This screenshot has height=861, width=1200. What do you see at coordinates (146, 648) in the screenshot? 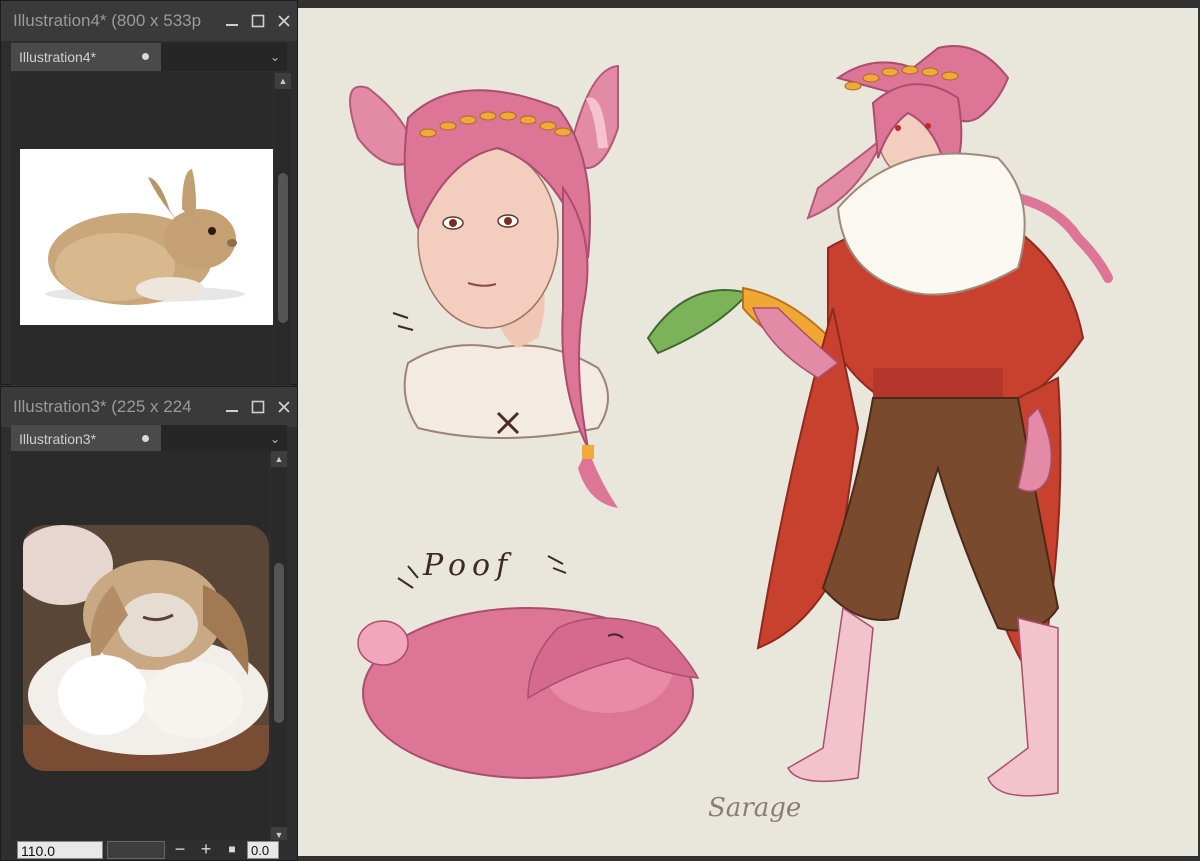
I see `lop-rabbit-photo` at bounding box center [146, 648].